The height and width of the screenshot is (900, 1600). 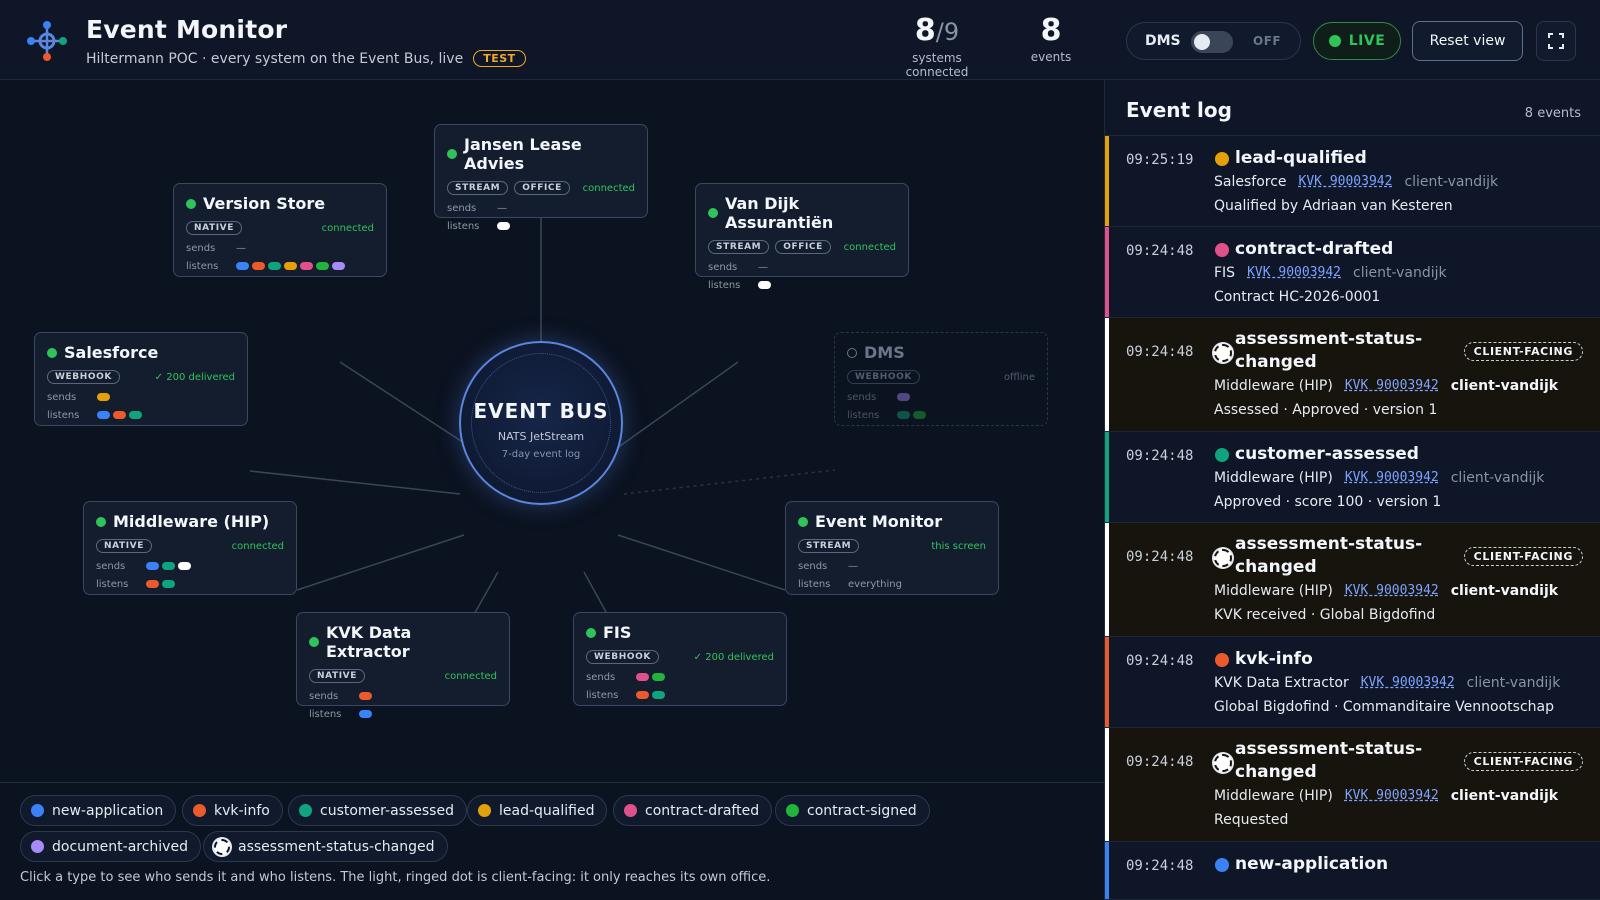 I want to click on event-log-entry: 09:24:48 new-application, so click(x=1352, y=871).